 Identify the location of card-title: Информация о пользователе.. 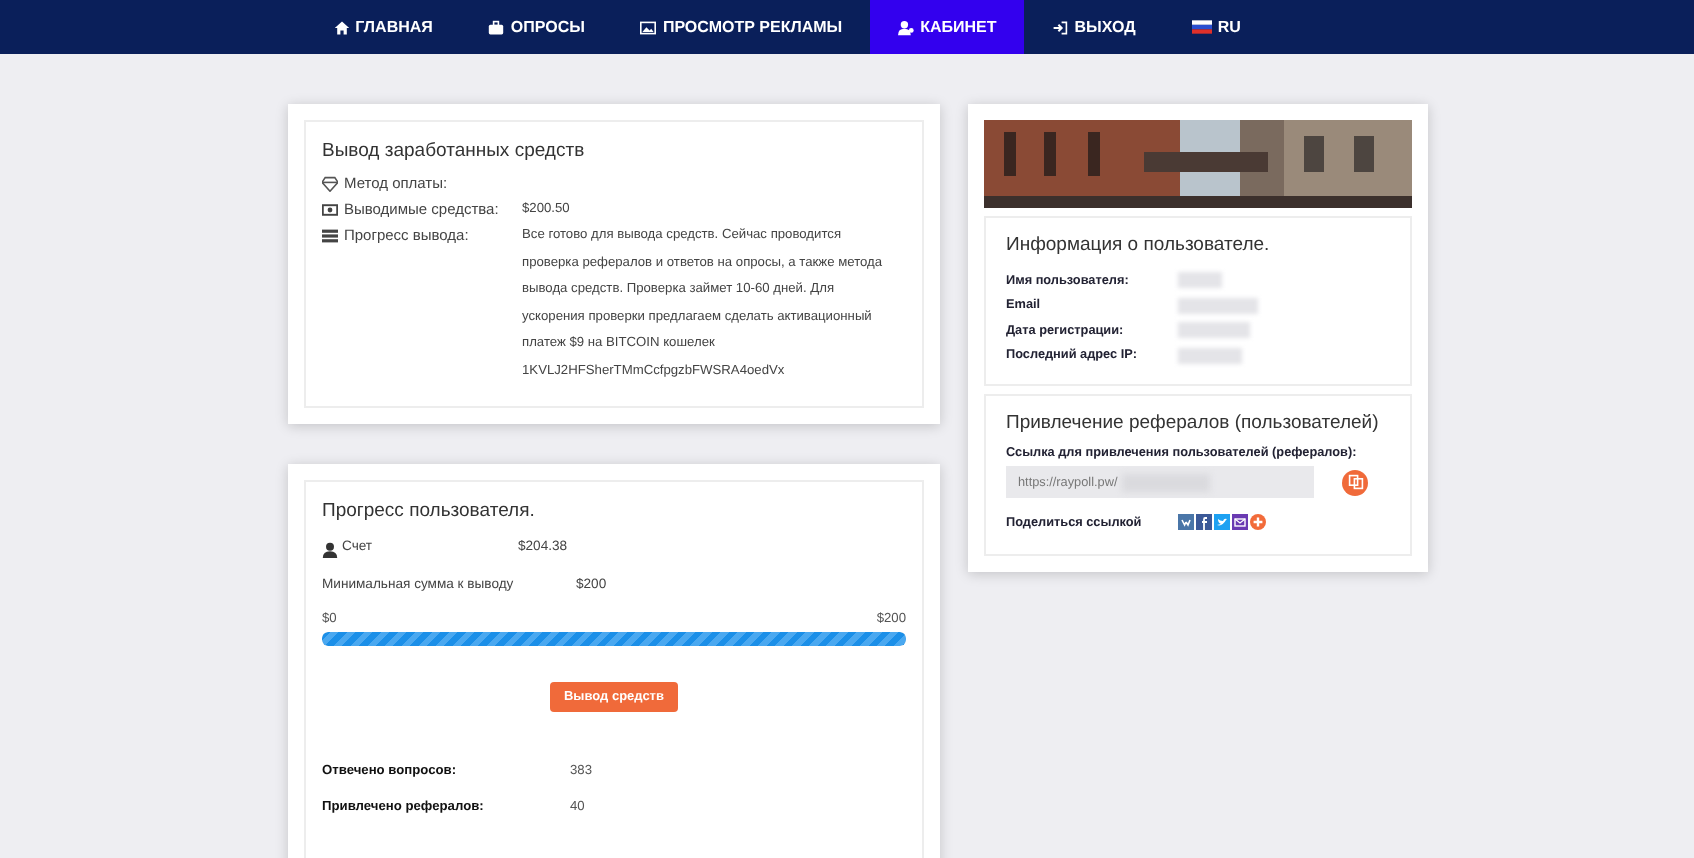
(1139, 245).